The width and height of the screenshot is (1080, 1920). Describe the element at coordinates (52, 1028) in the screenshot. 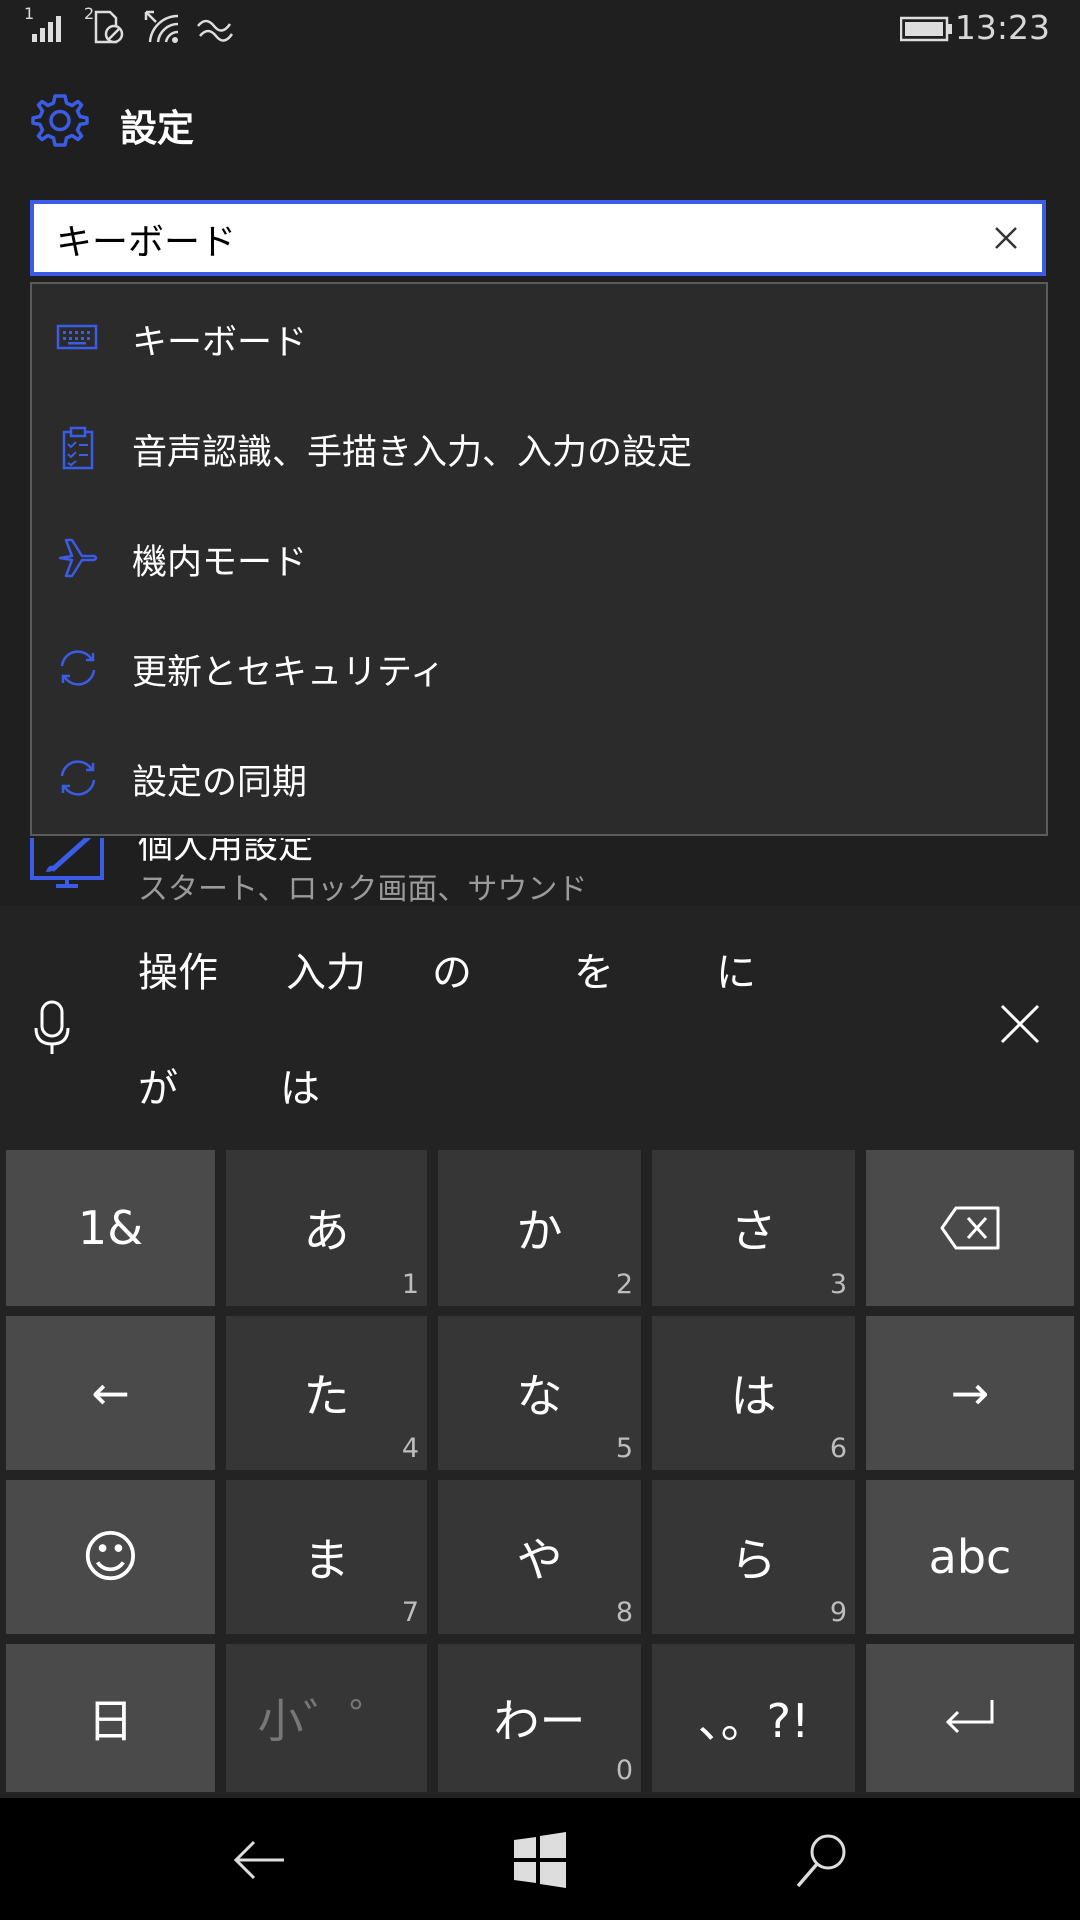

I see `microphone-icon` at that location.